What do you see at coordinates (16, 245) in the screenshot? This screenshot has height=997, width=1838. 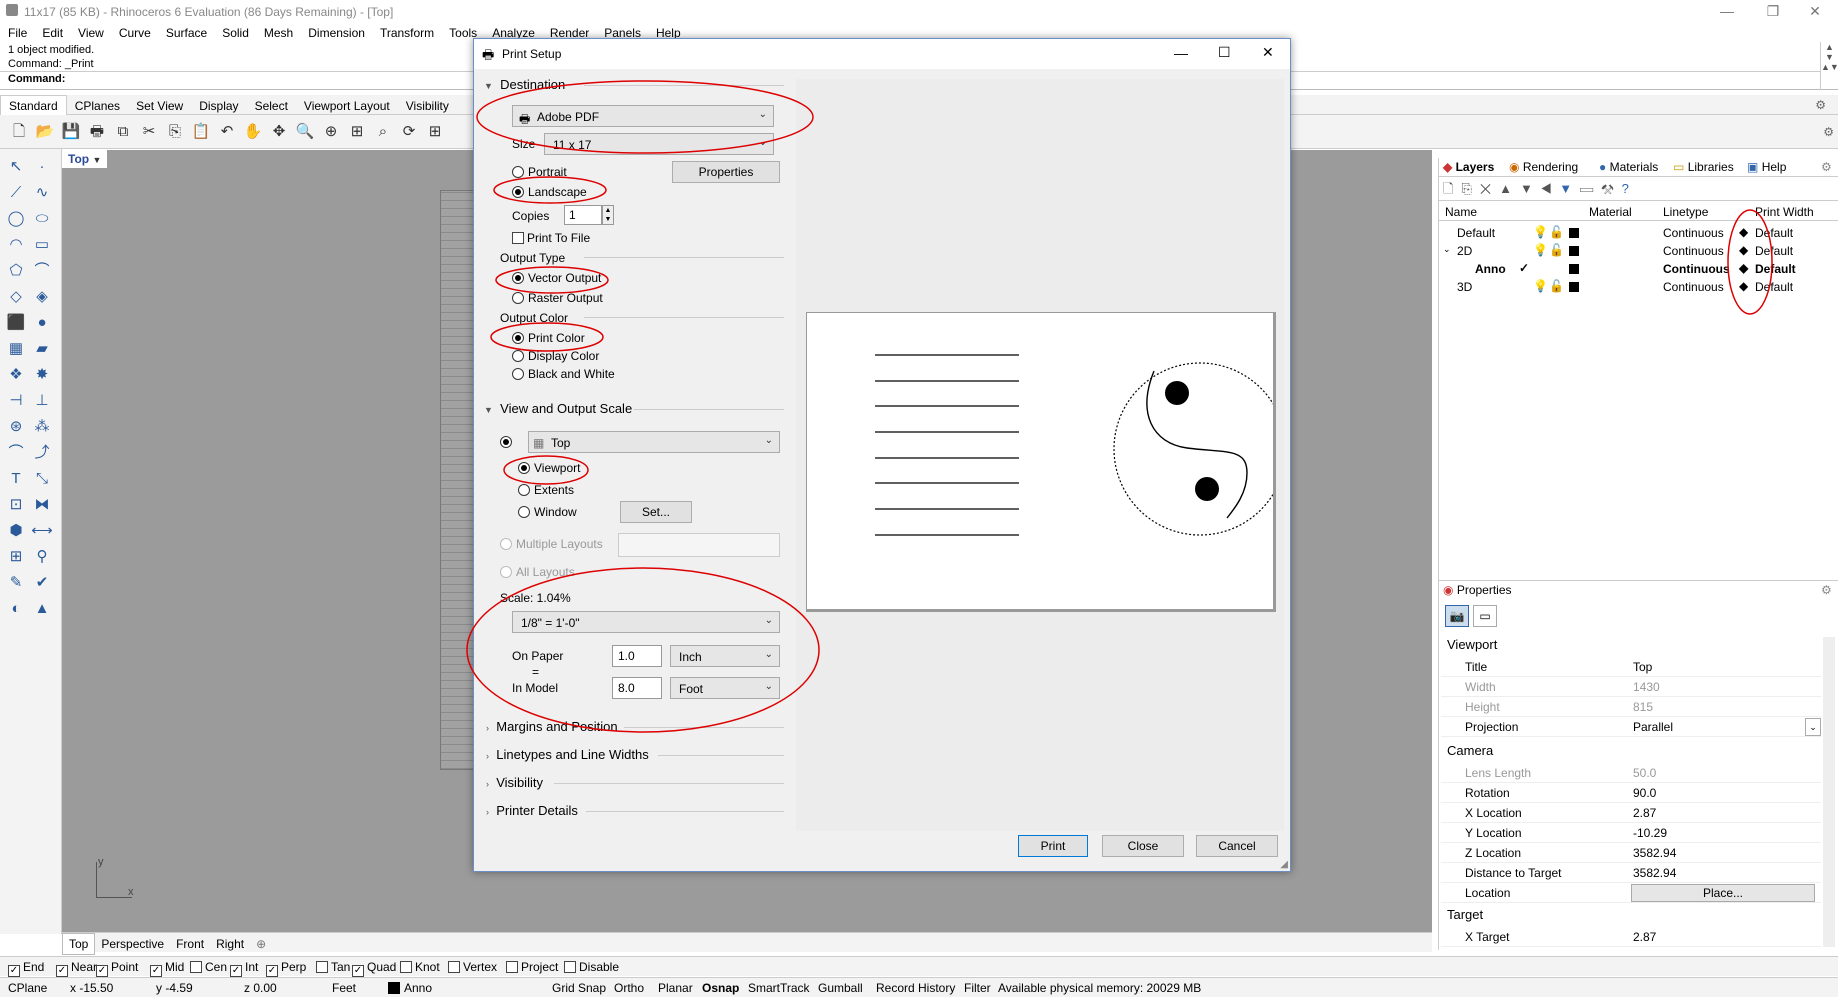 I see `arc-icon: ◠` at bounding box center [16, 245].